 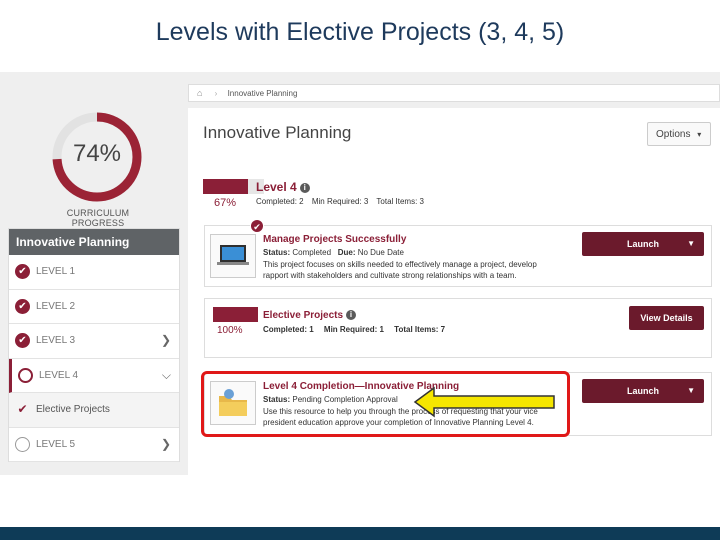 I want to click on due-label: Due:, so click(x=346, y=252).